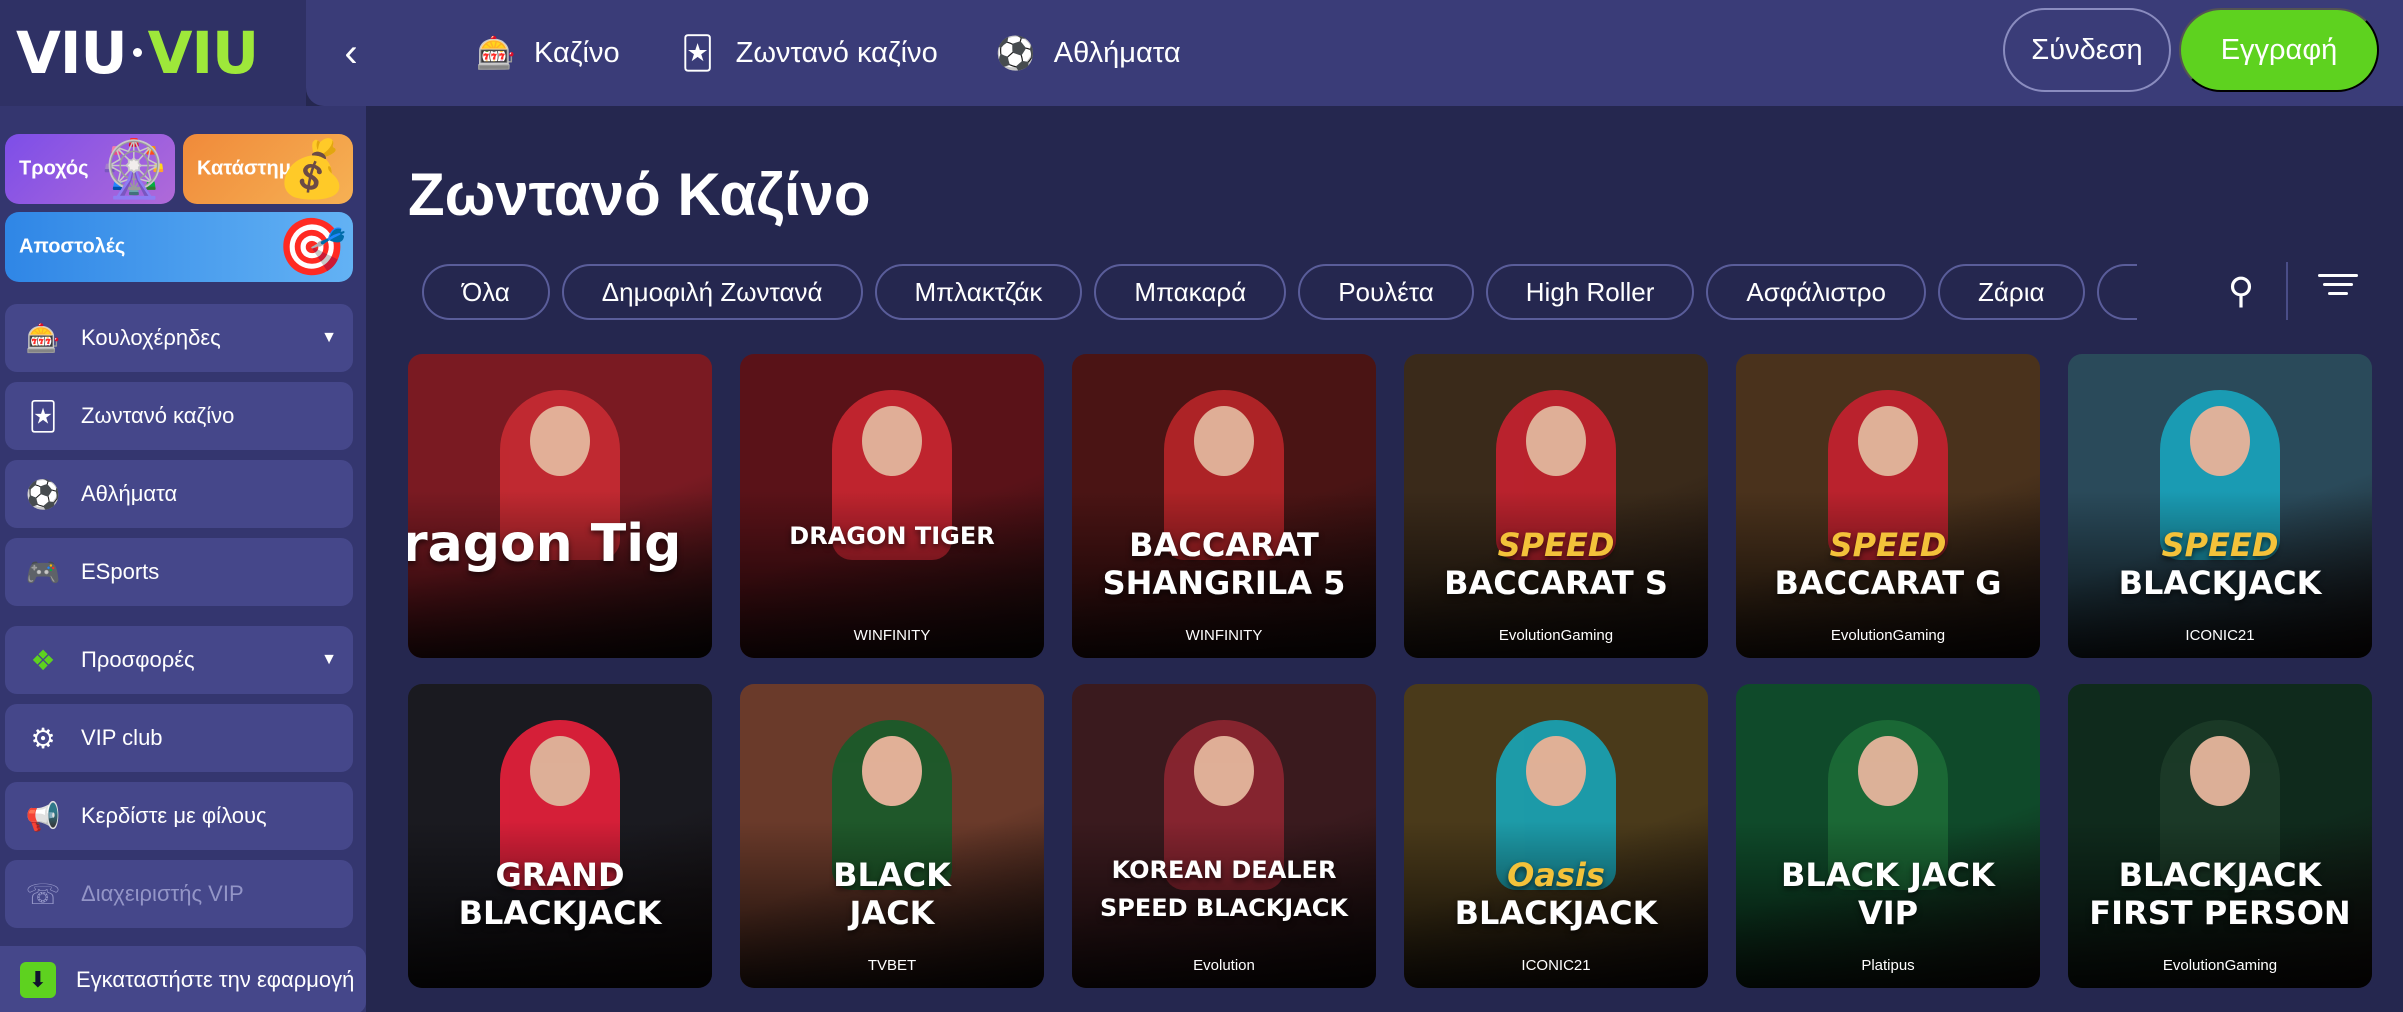 The height and width of the screenshot is (1012, 2403). What do you see at coordinates (1224, 908) in the screenshot?
I see `game-subtitle: SPEED BLACKJACK` at bounding box center [1224, 908].